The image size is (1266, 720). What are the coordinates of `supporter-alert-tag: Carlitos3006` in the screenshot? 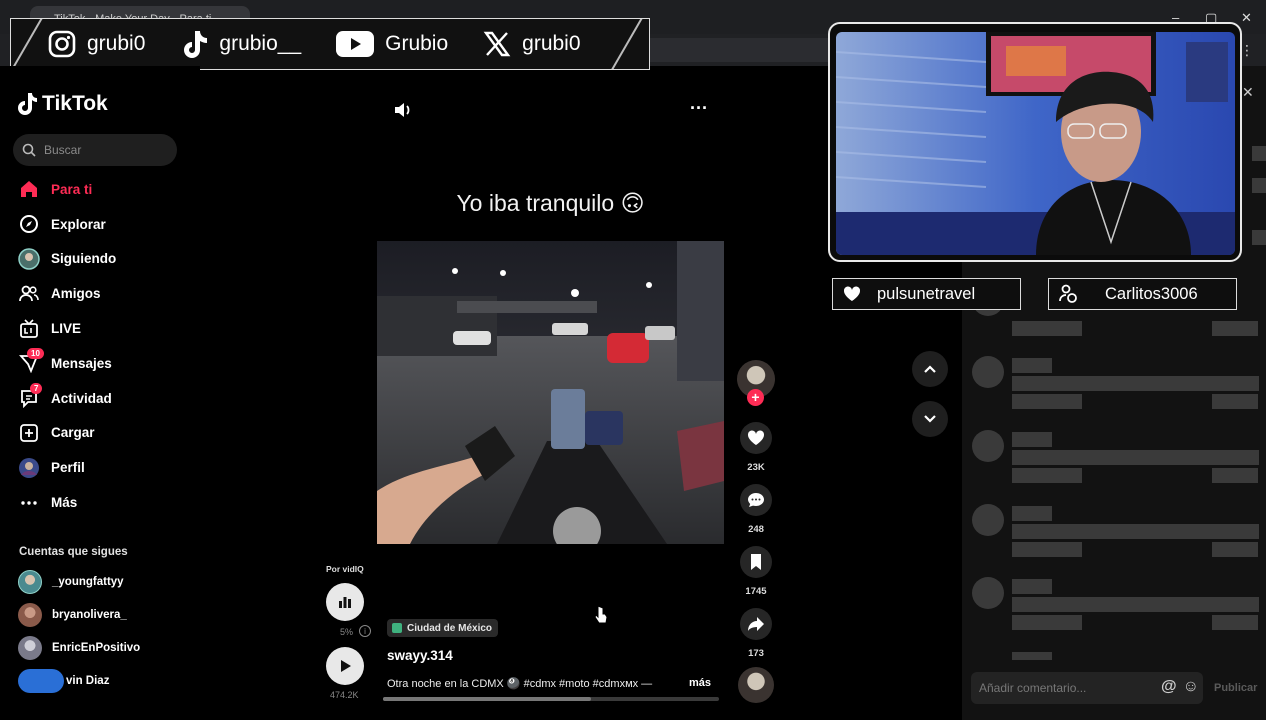 It's located at (1142, 294).